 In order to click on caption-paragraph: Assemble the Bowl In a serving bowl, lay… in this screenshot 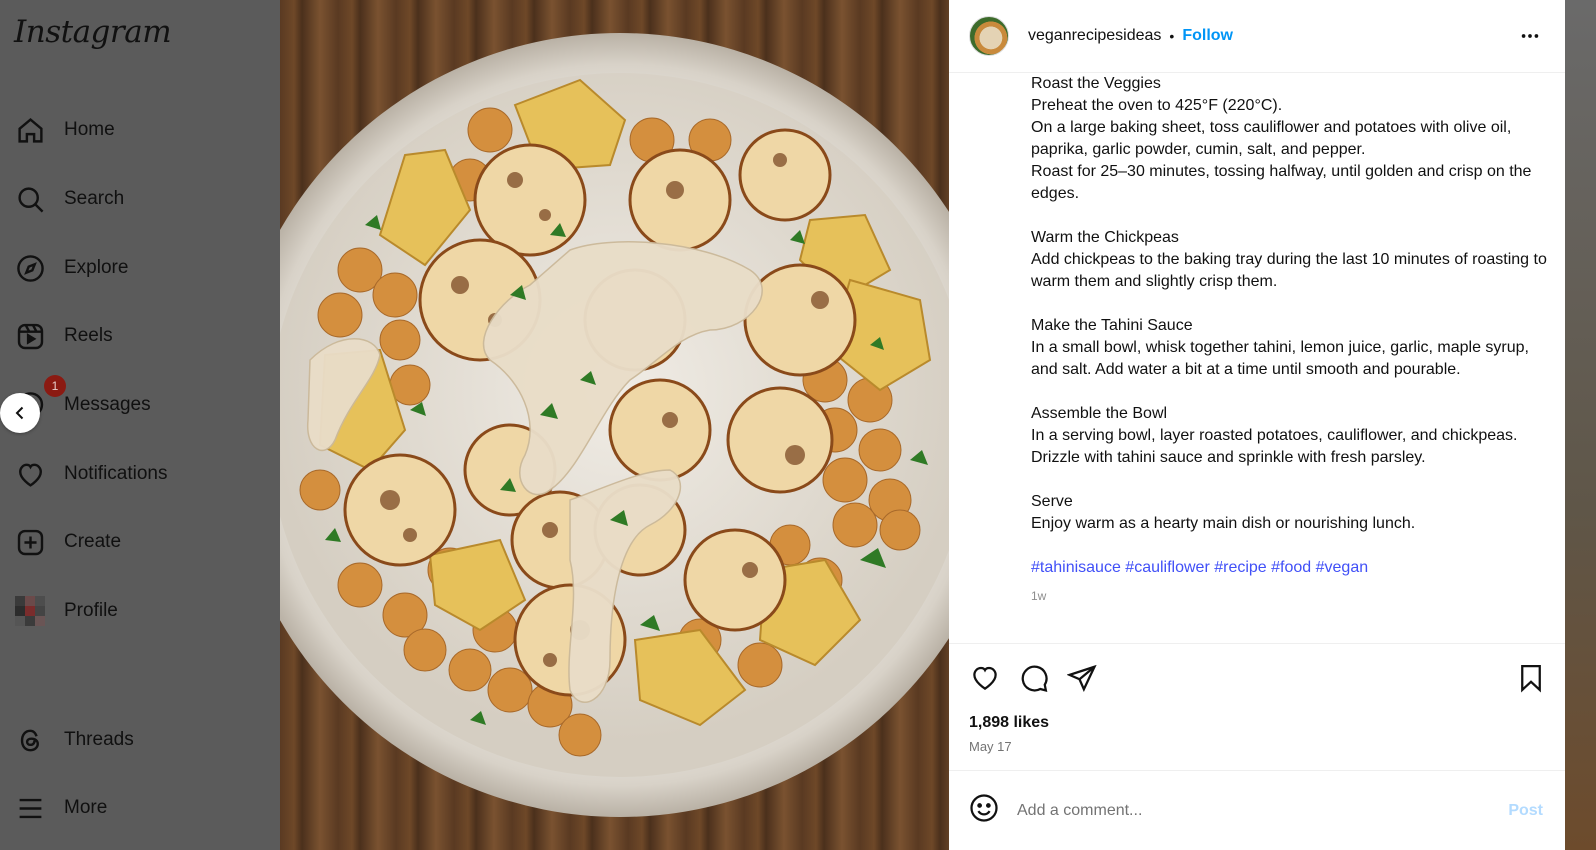, I will do `click(1274, 435)`.